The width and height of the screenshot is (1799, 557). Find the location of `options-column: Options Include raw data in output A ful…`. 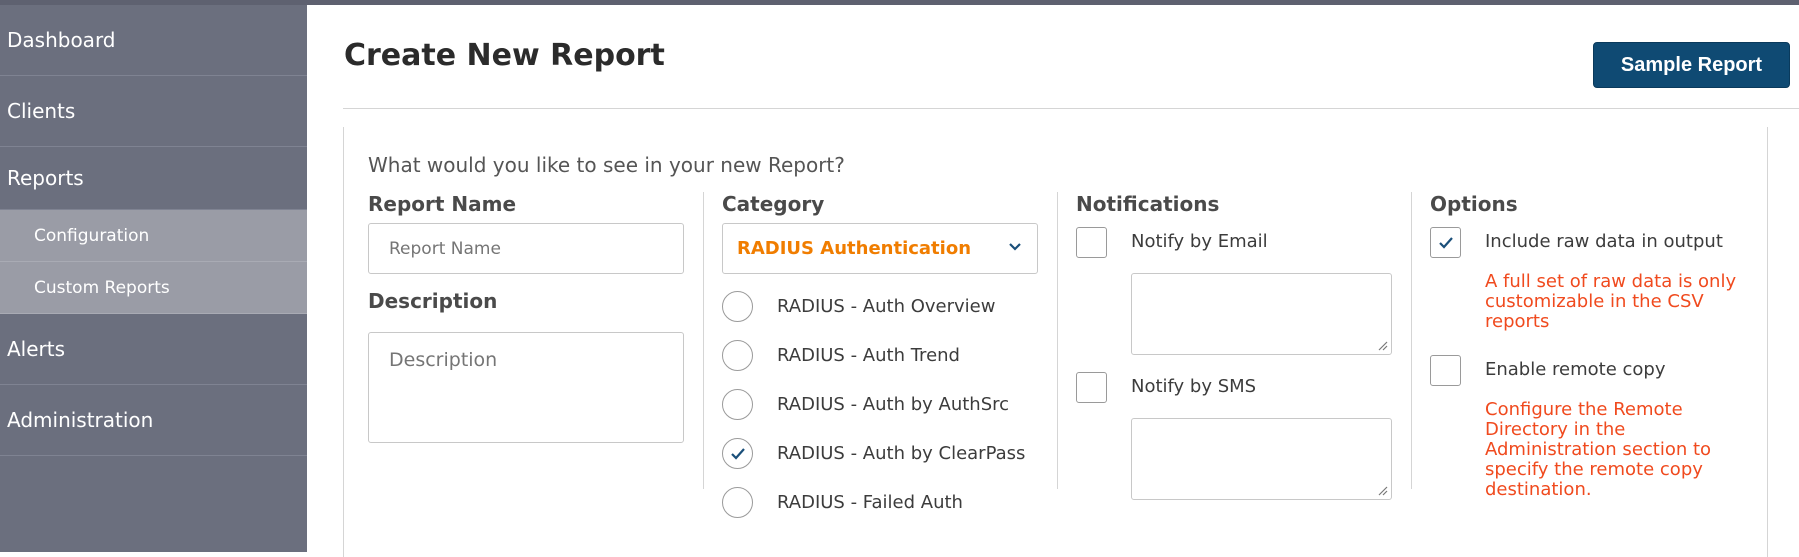

options-column: Options Include raw data in output A ful… is located at coordinates (1590, 346).